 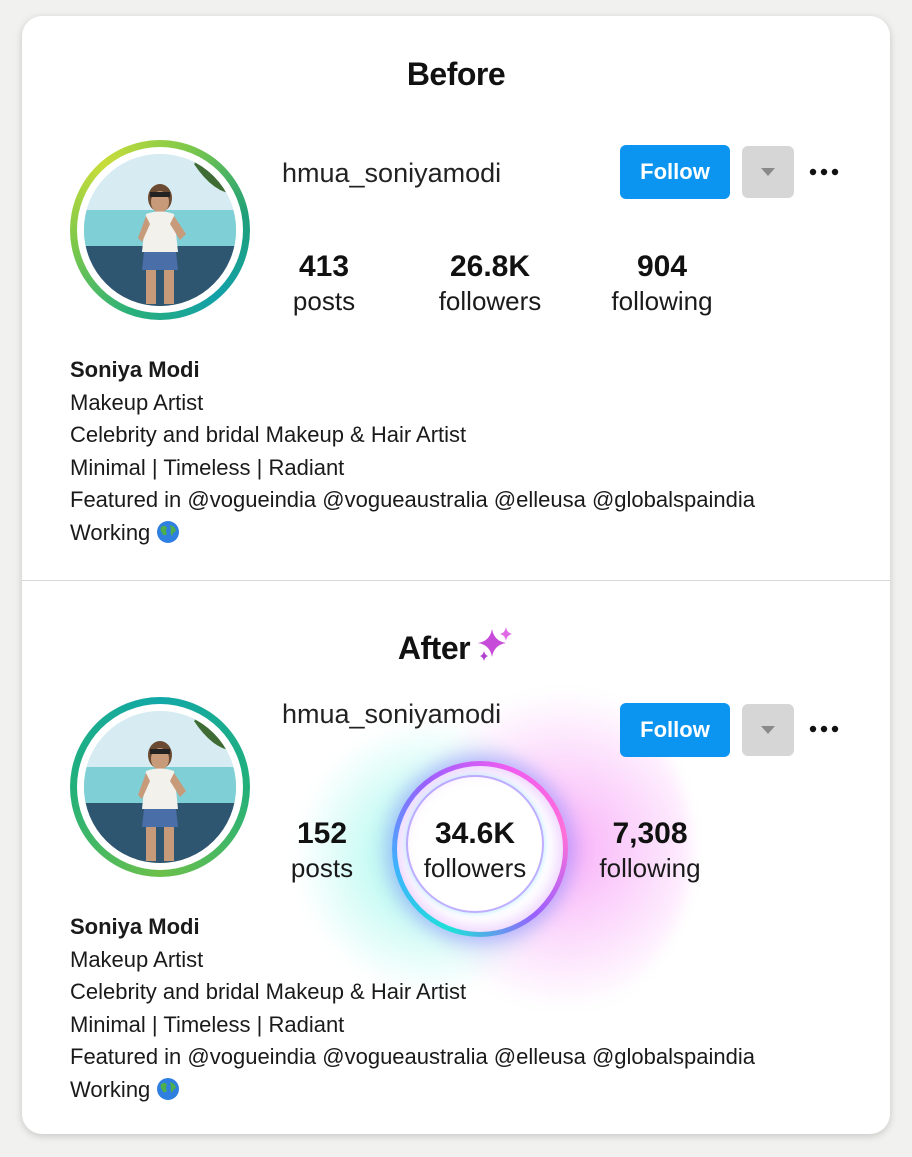 What do you see at coordinates (662, 266) in the screenshot?
I see `stat-value: 904` at bounding box center [662, 266].